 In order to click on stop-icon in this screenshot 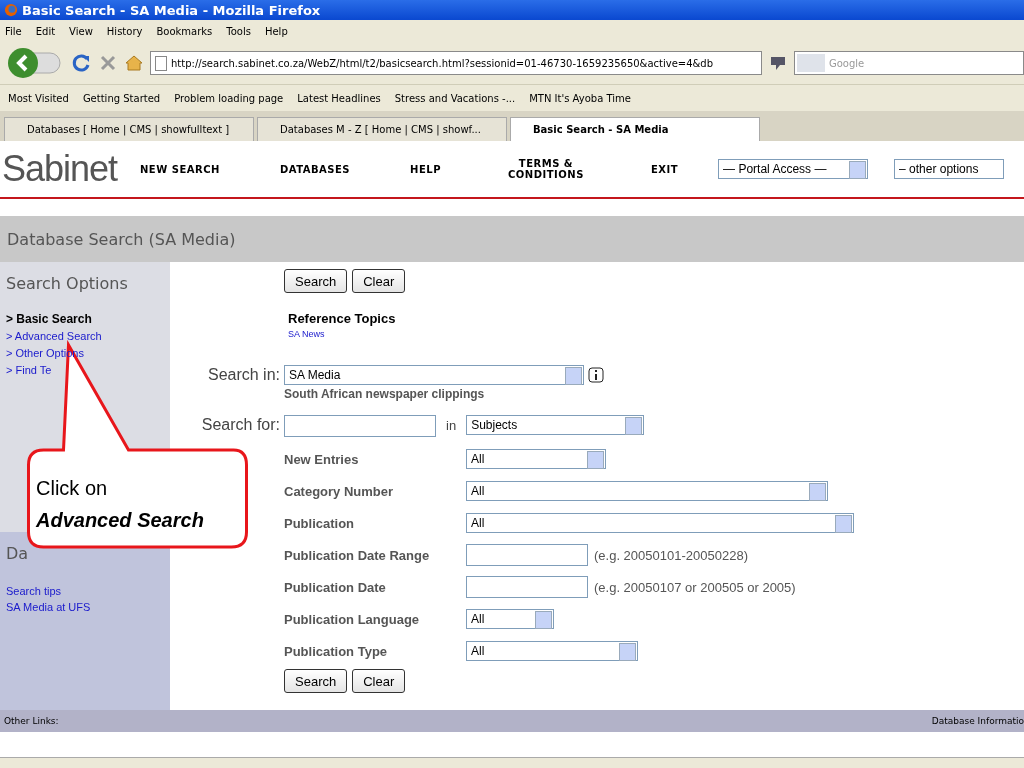, I will do `click(108, 63)`.